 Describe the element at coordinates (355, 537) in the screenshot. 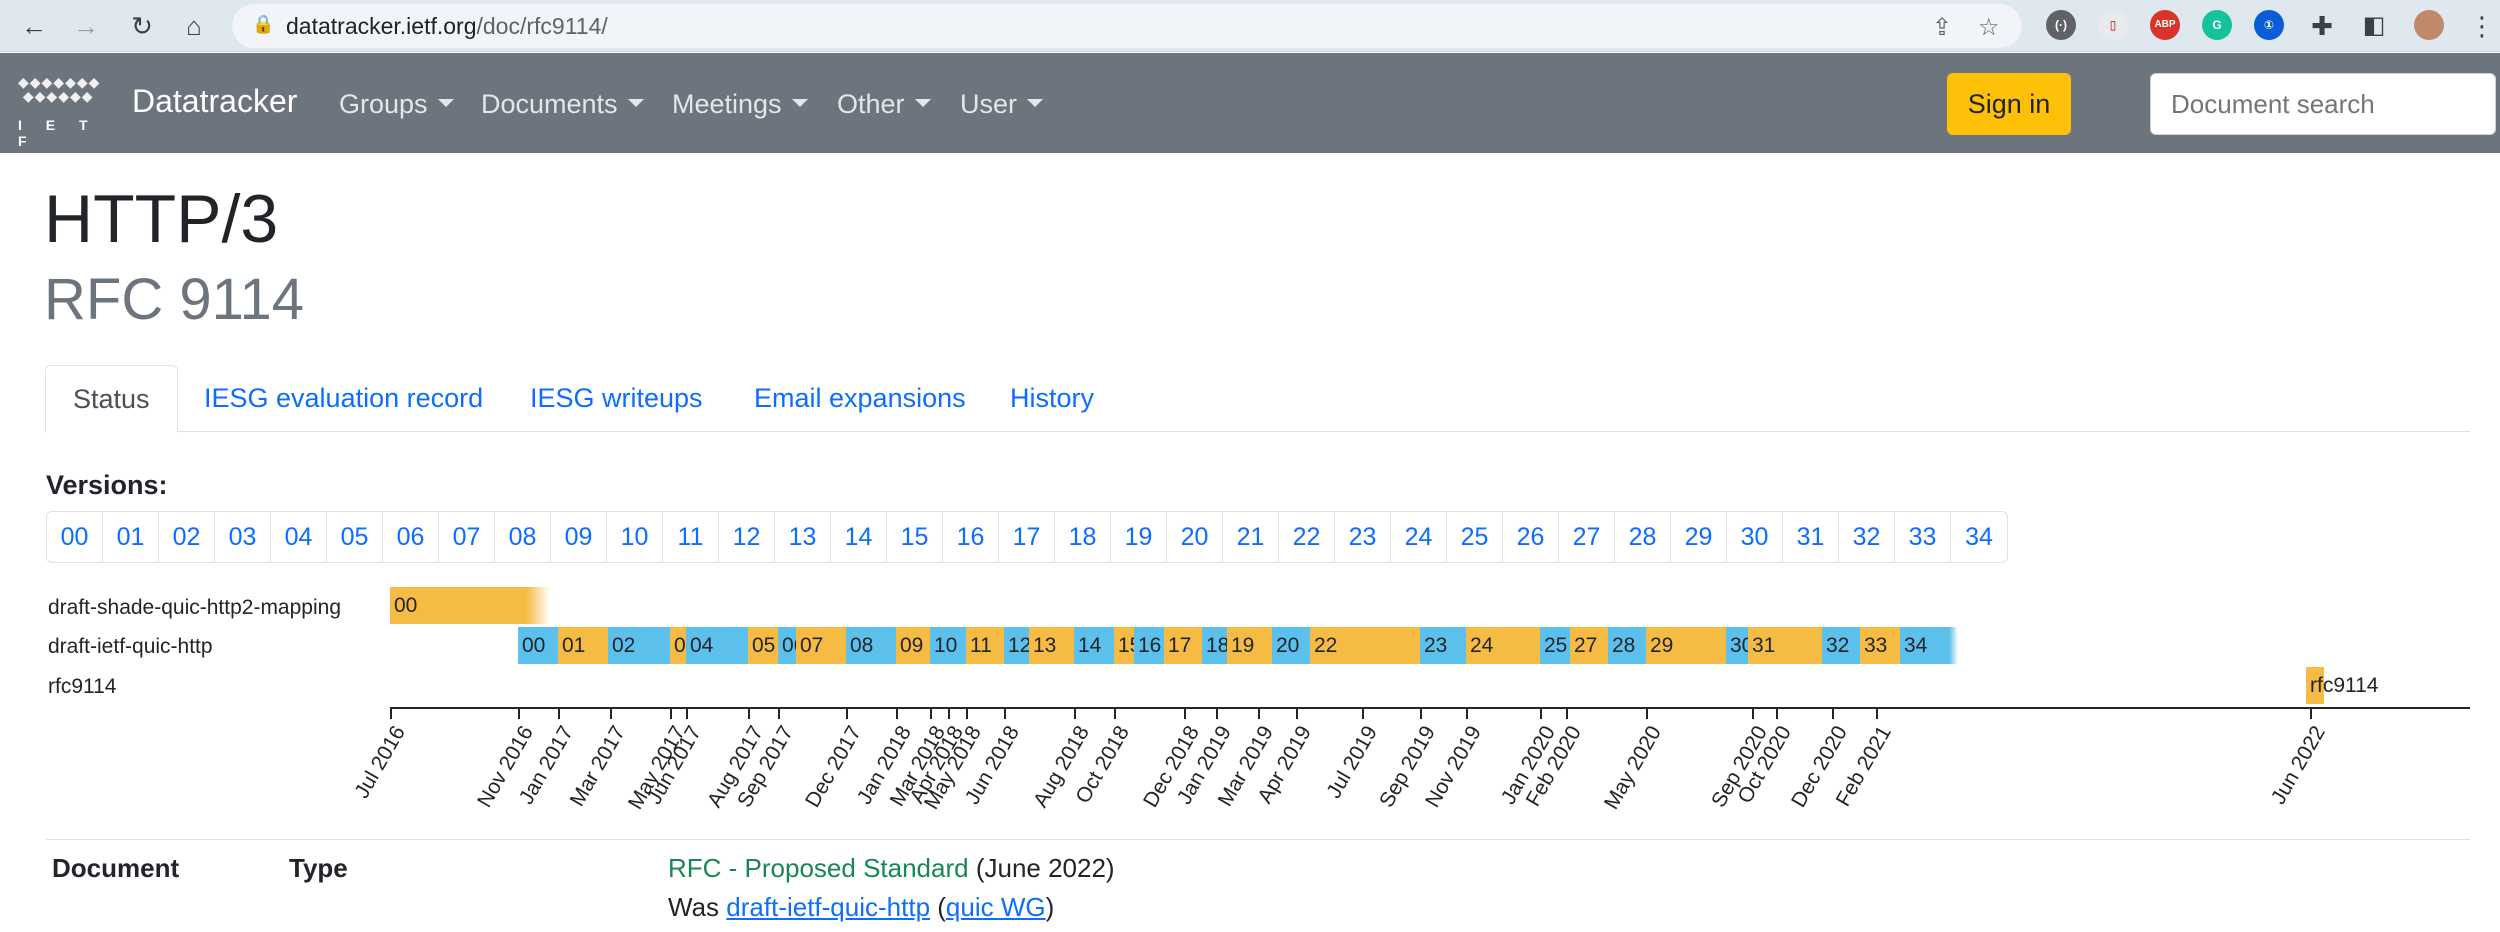

I see `version-link-05: 05` at that location.